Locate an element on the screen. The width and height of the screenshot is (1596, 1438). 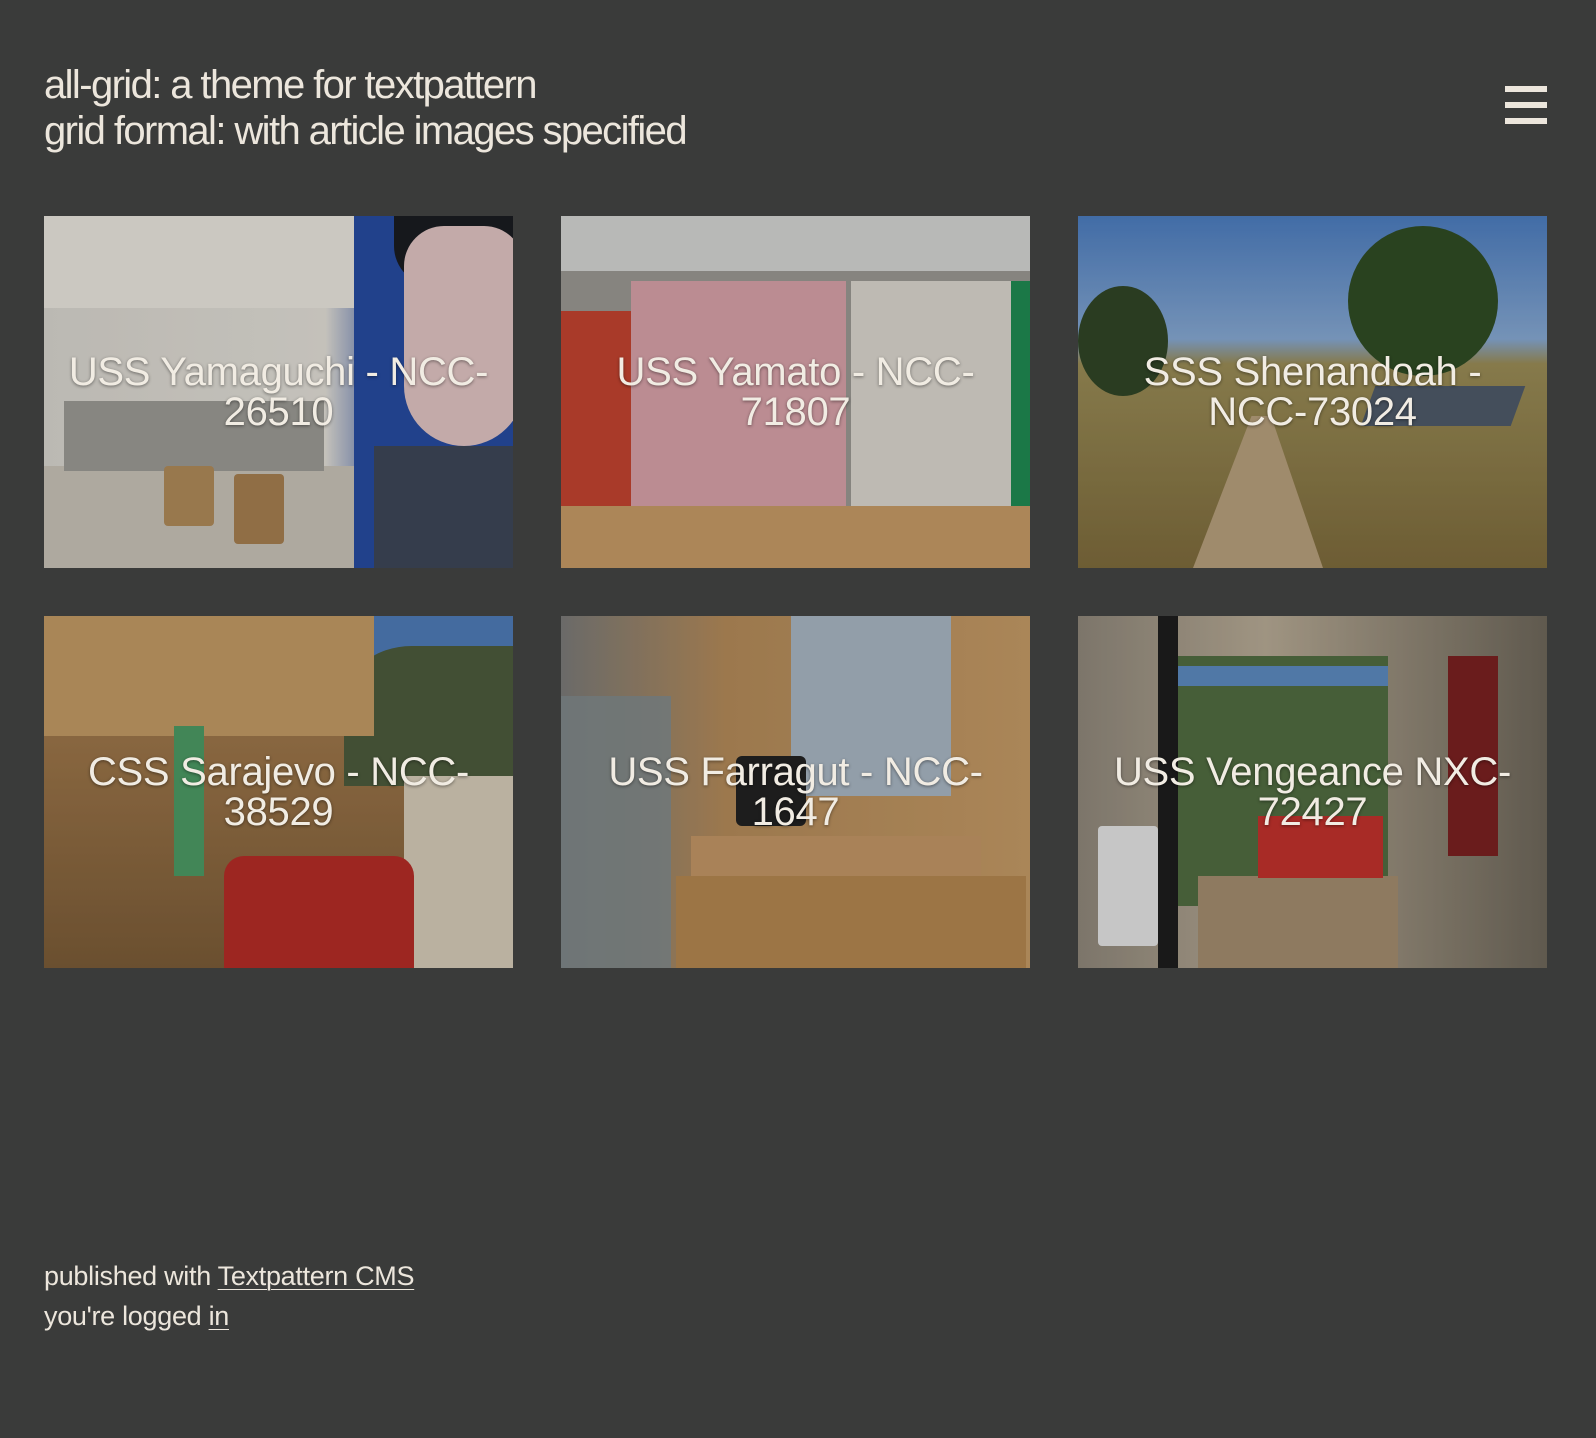
textpattern-cms-link: Textpattern CMS is located at coordinates (316, 1276).